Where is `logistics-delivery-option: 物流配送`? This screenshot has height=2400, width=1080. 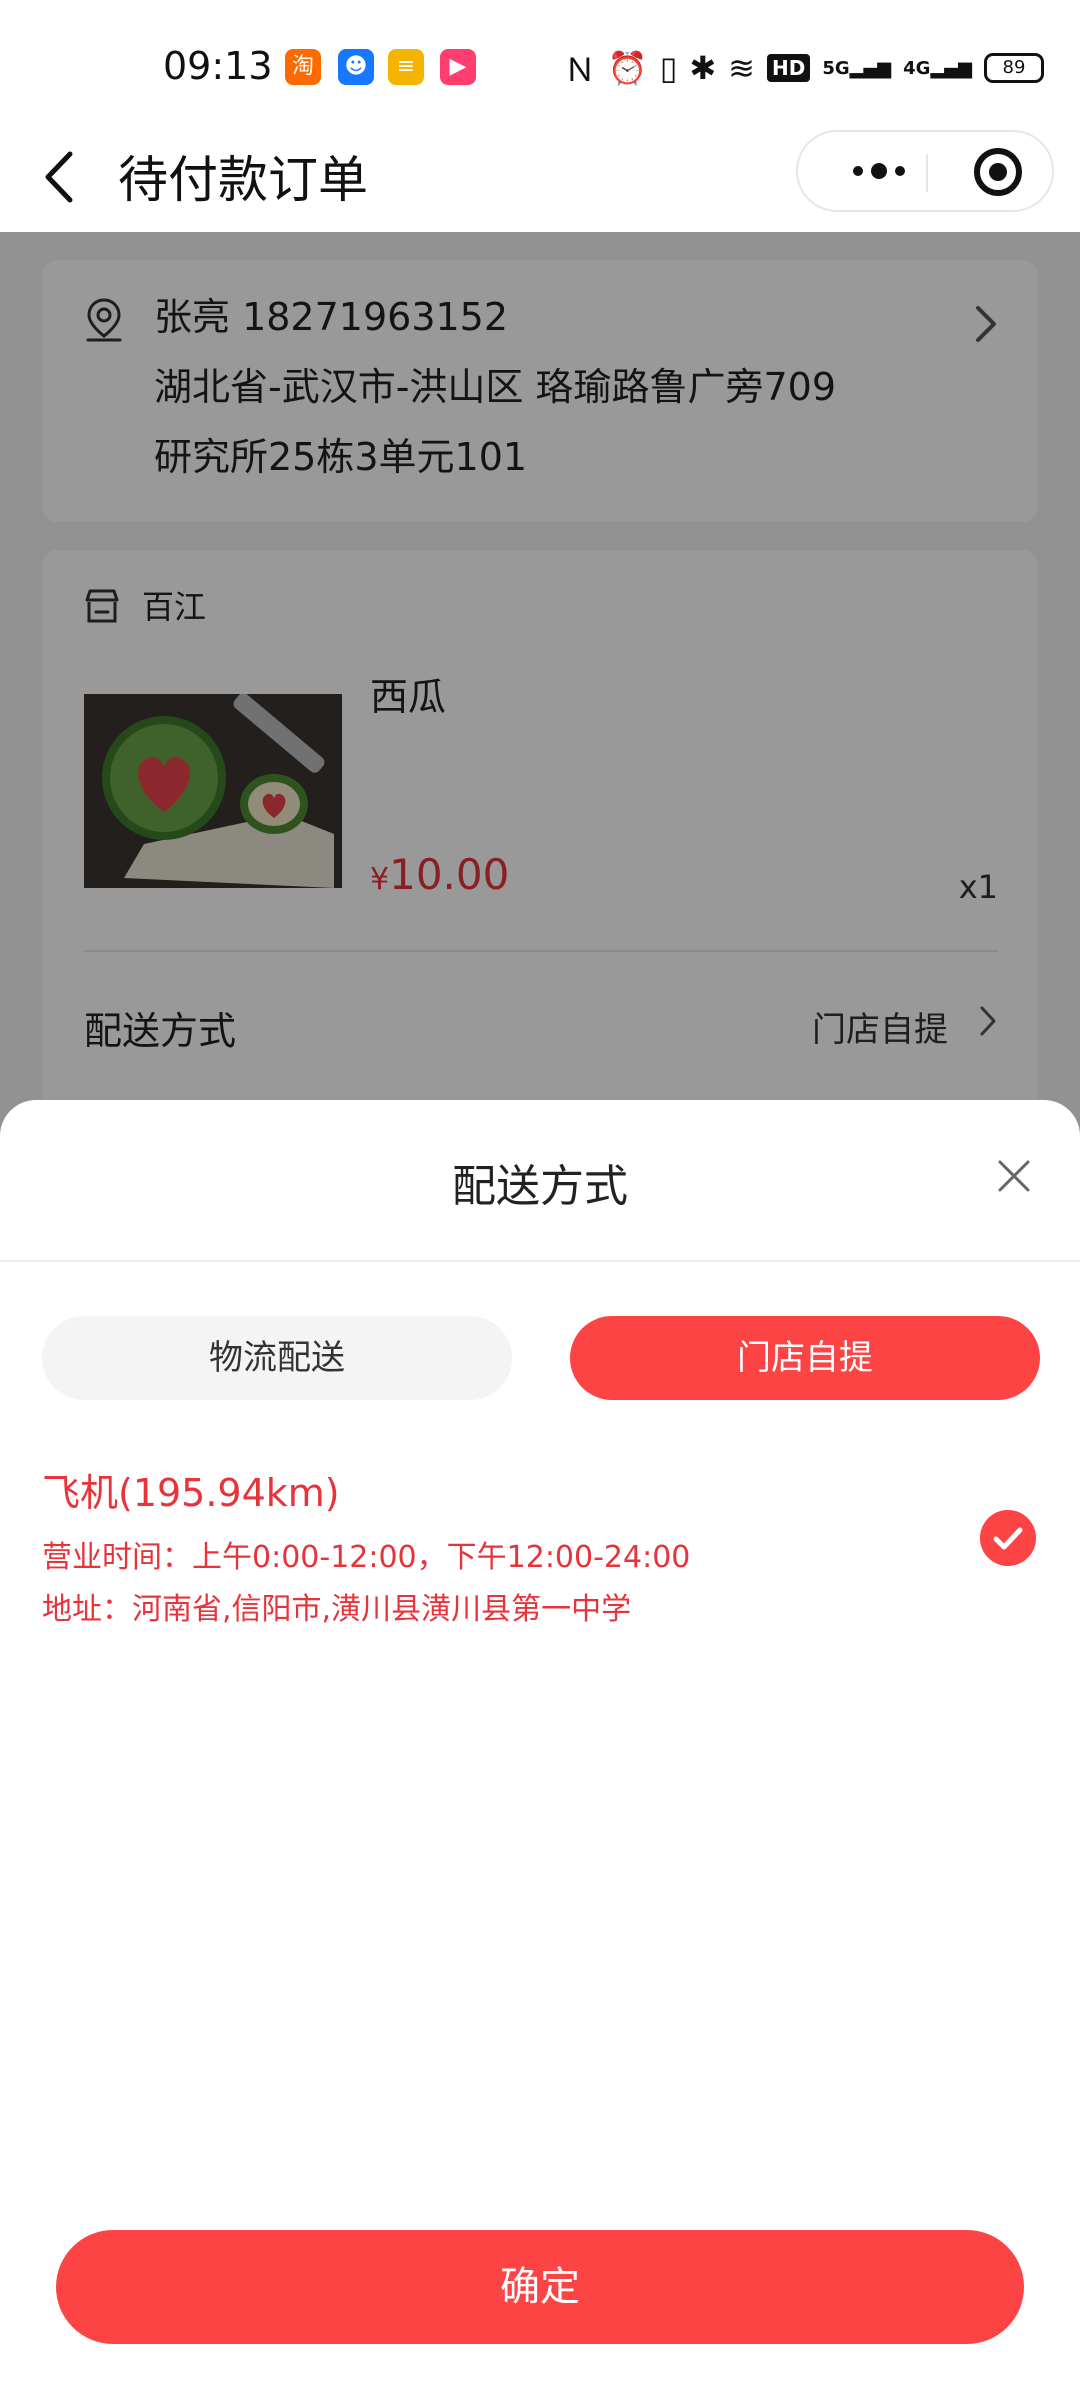 logistics-delivery-option: 物流配送 is located at coordinates (277, 1358).